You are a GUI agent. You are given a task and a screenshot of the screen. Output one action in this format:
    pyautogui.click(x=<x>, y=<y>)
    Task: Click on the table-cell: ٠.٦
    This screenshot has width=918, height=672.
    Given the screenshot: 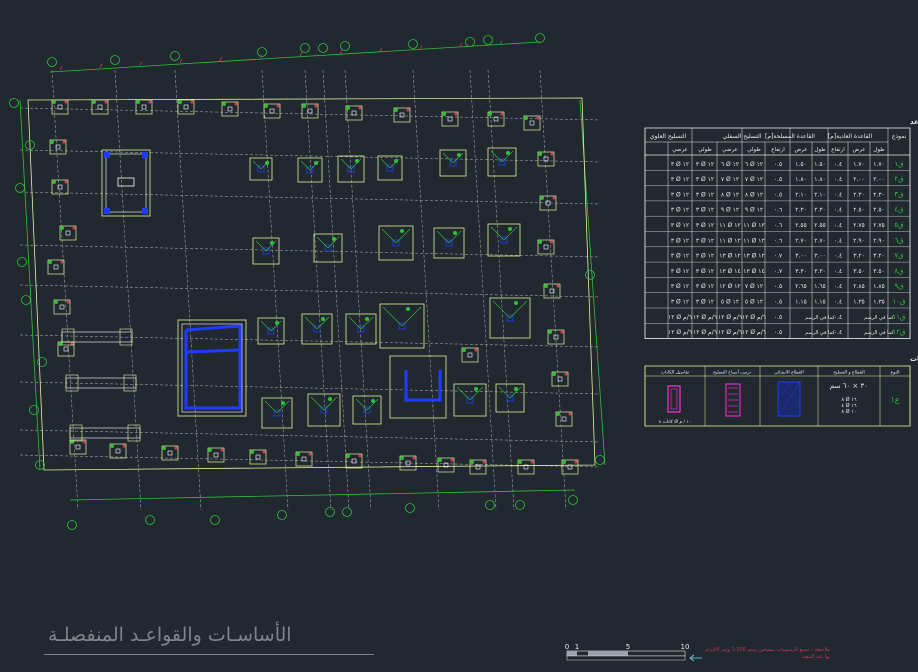 What is the action you would take?
    pyautogui.click(x=778, y=225)
    